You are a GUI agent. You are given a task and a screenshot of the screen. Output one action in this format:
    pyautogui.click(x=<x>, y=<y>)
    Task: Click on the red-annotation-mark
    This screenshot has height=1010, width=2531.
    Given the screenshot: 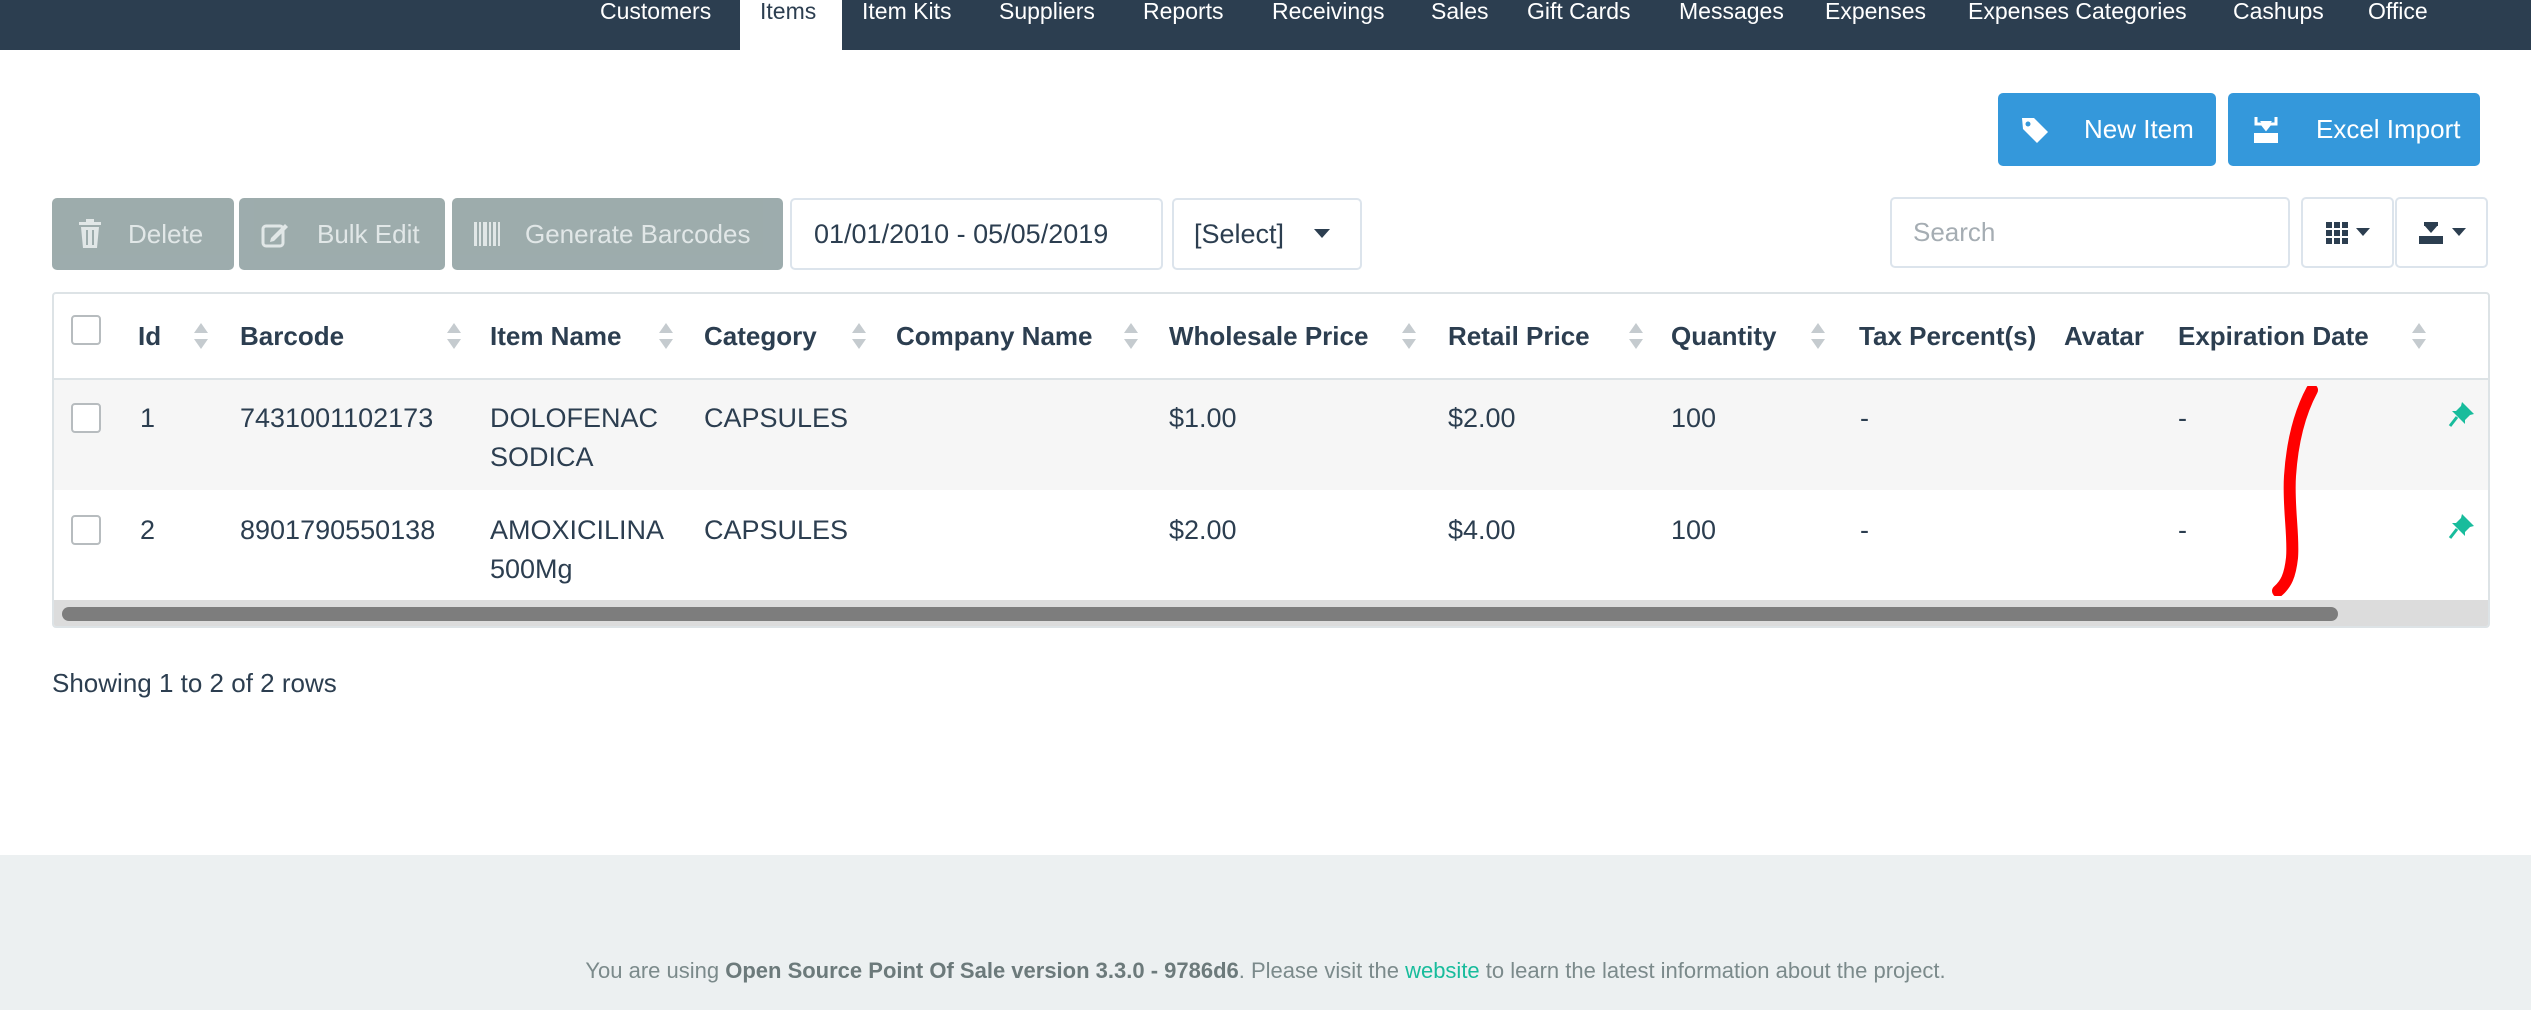 What is the action you would take?
    pyautogui.click(x=2295, y=491)
    